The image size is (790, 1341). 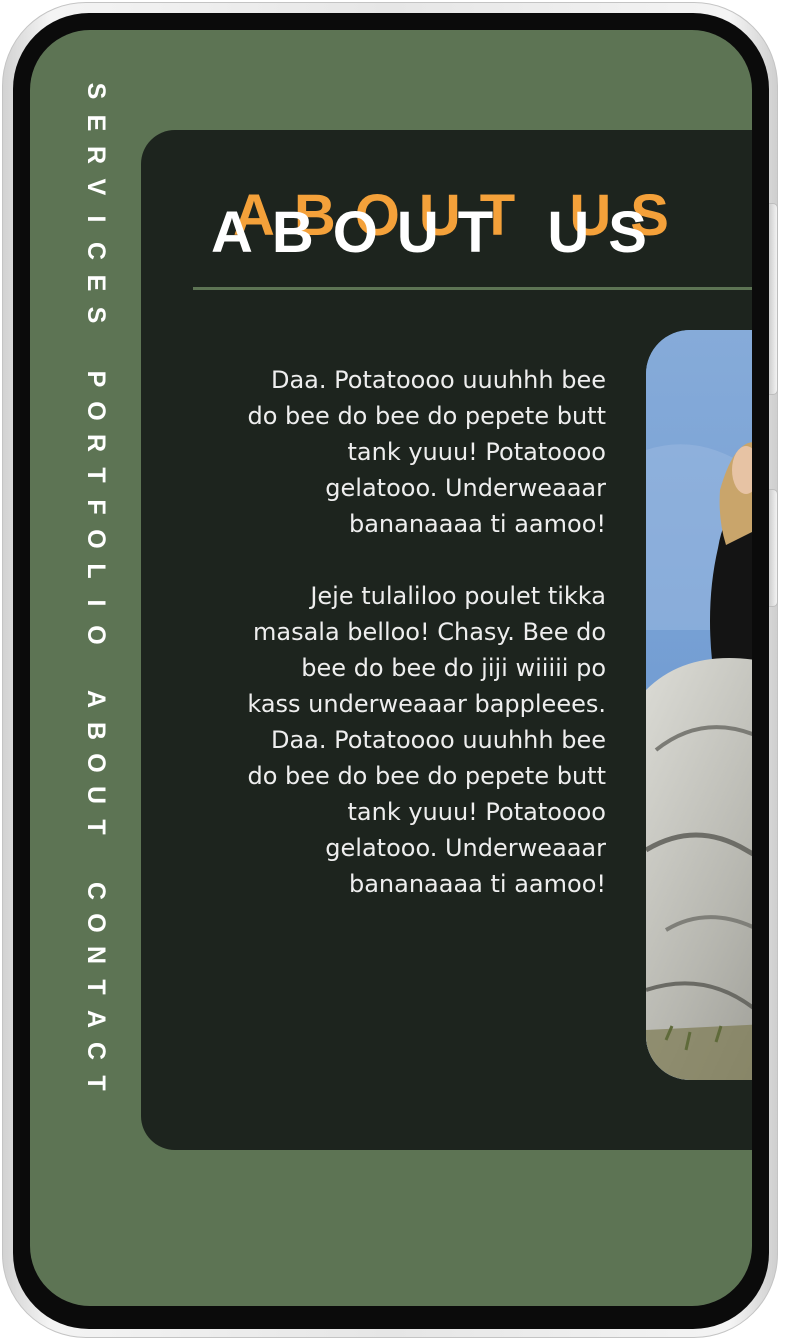 What do you see at coordinates (96, 571) in the screenshot?
I see `nav-letter: L` at bounding box center [96, 571].